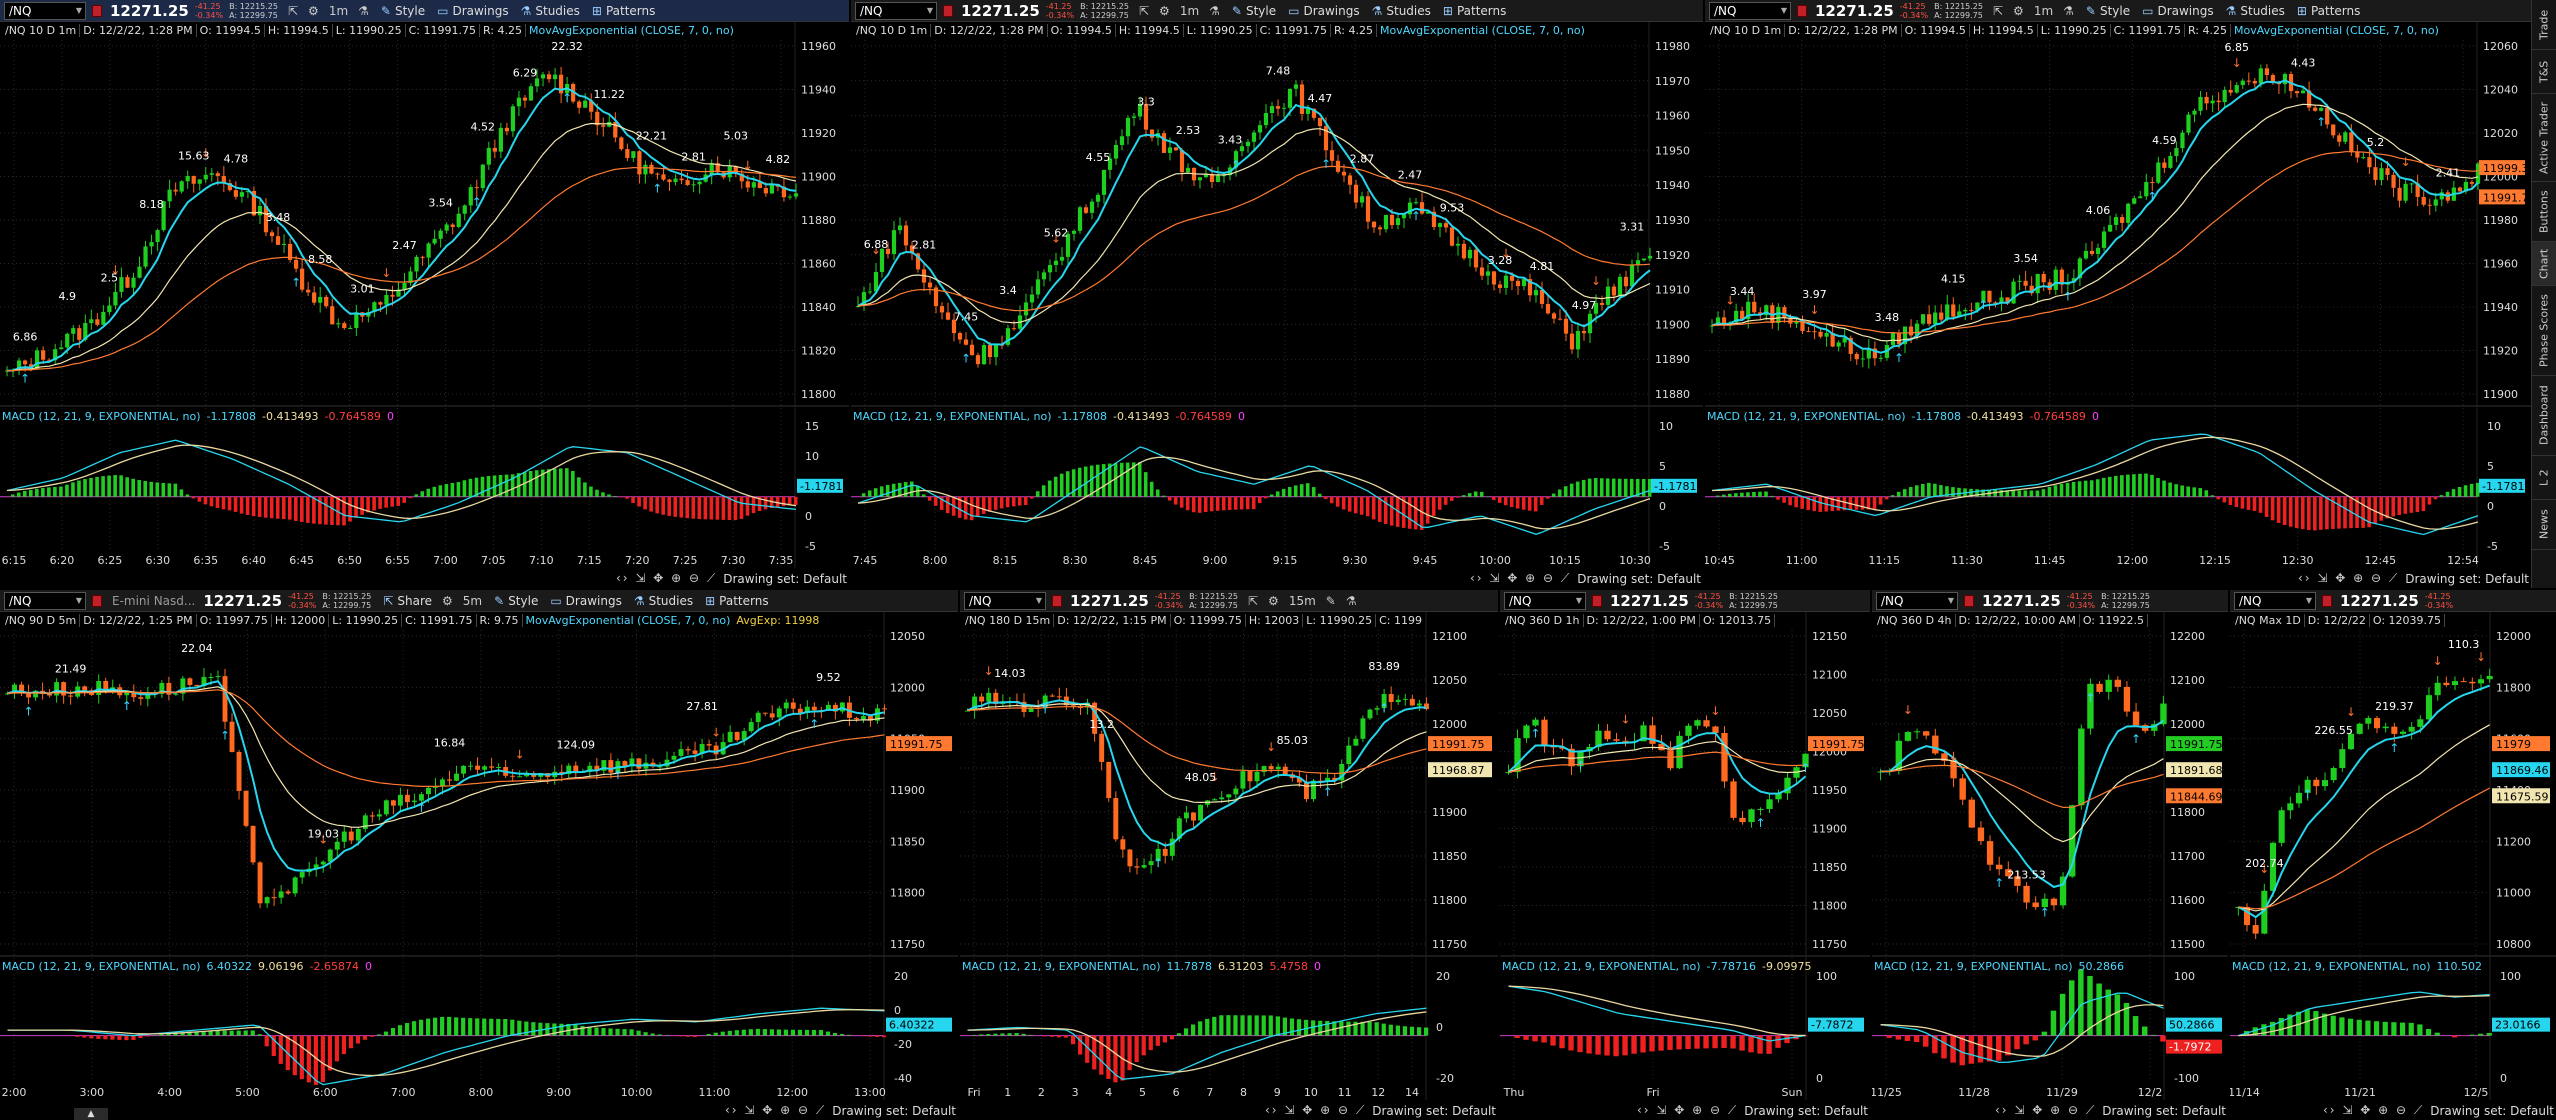 The image size is (2556, 1120). What do you see at coordinates (1672, 290) in the screenshot?
I see `y-tick-label: 11910` at bounding box center [1672, 290].